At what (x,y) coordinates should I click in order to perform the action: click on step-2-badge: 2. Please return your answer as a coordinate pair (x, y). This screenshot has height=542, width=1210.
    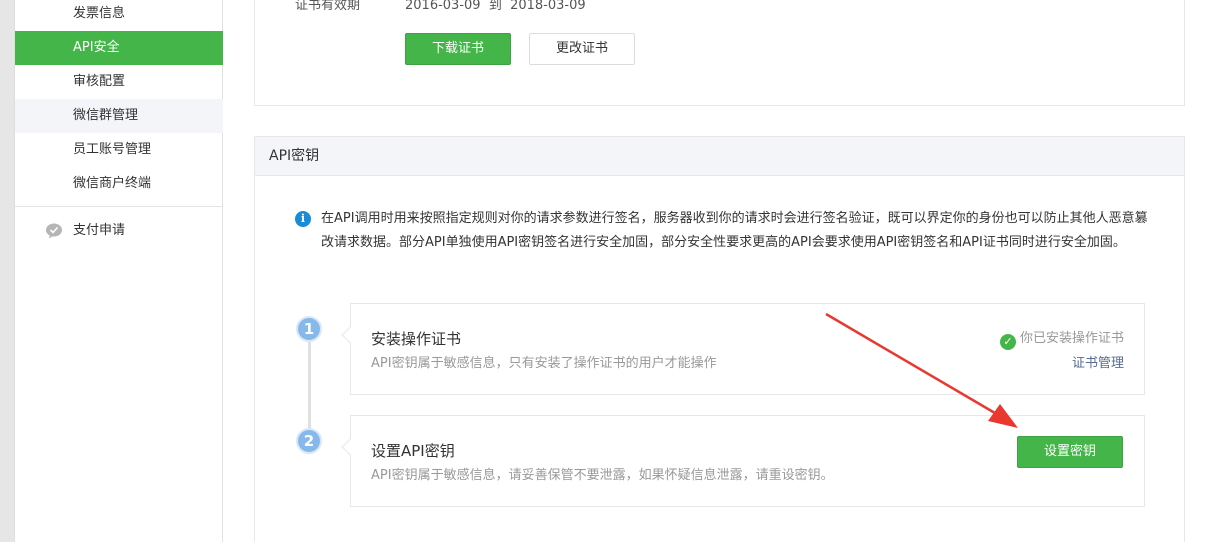
    Looking at the image, I should click on (309, 441).